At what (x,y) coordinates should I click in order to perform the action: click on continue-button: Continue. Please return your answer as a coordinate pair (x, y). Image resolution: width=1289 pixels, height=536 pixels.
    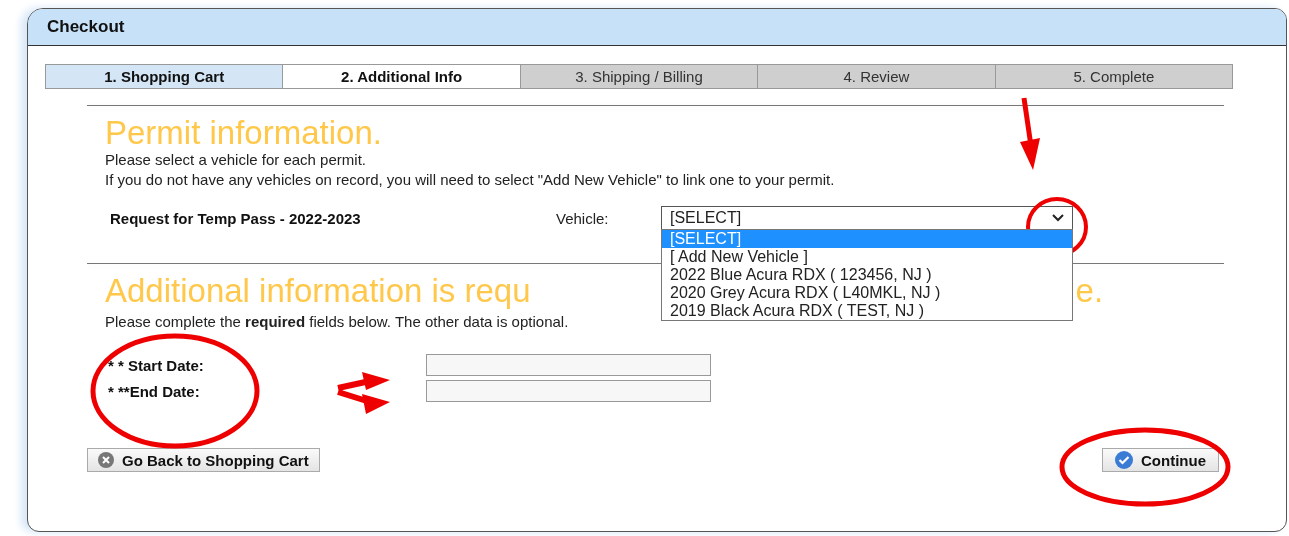
    Looking at the image, I should click on (1160, 460).